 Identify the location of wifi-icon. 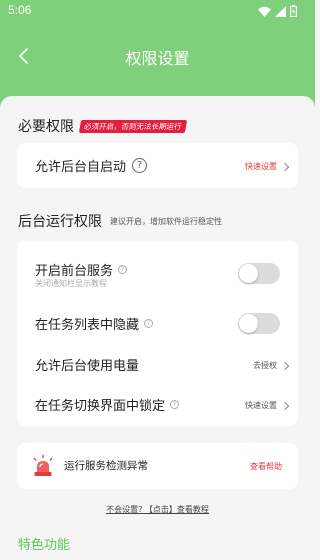
(264, 11).